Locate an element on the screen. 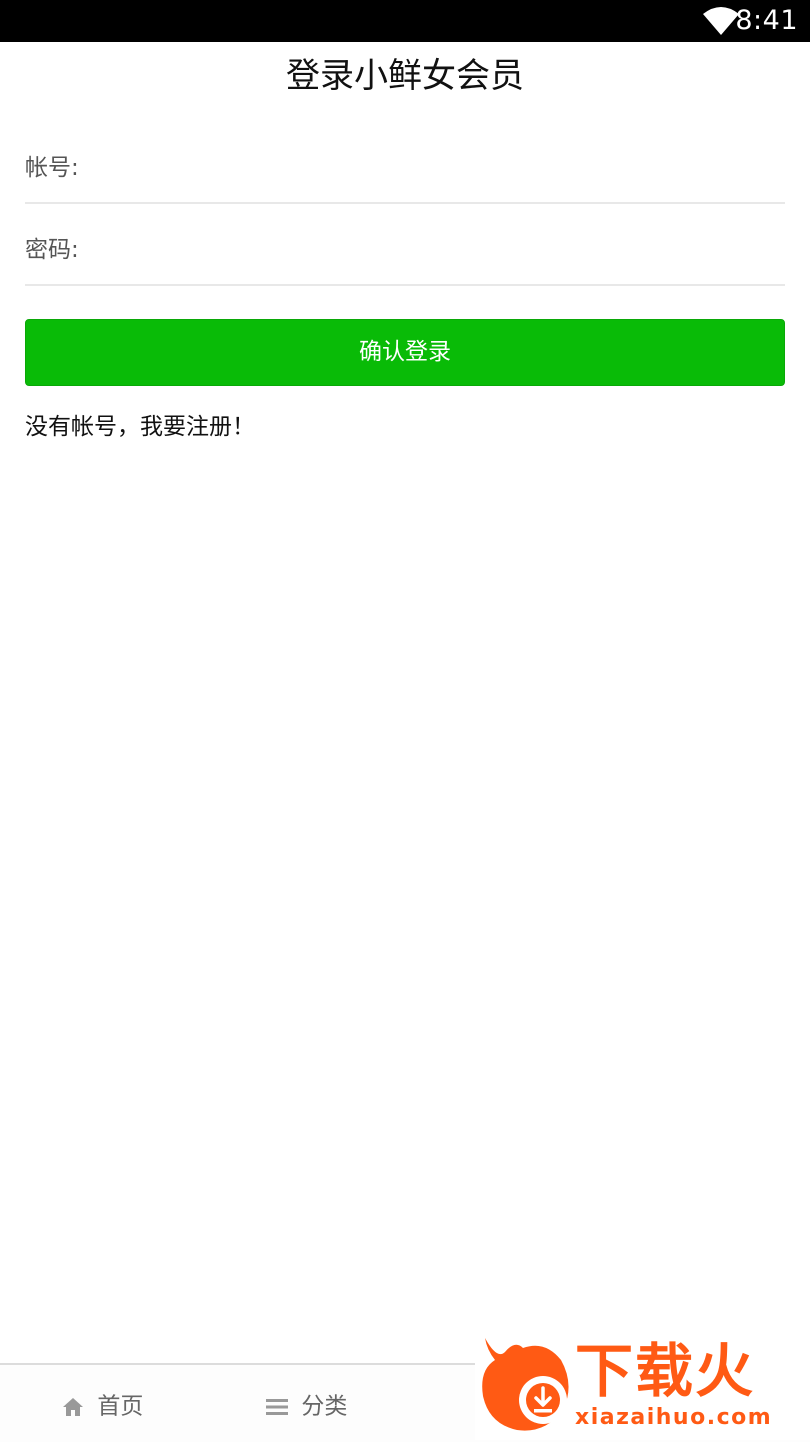 This screenshot has height=1442, width=810. status-time: 8:41 is located at coordinates (766, 20).